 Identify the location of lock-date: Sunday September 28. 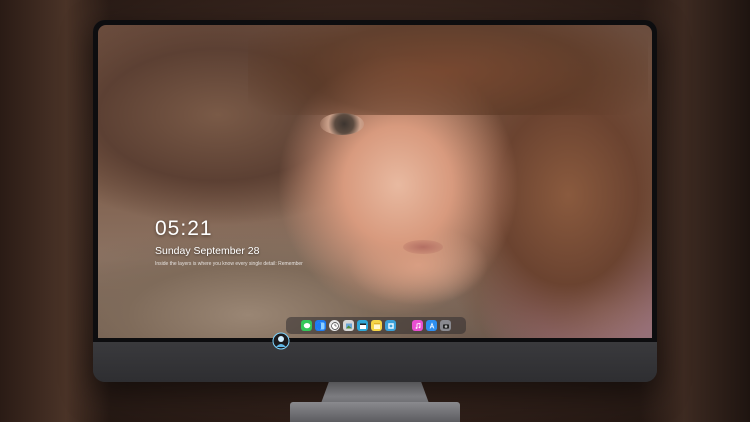
(207, 251).